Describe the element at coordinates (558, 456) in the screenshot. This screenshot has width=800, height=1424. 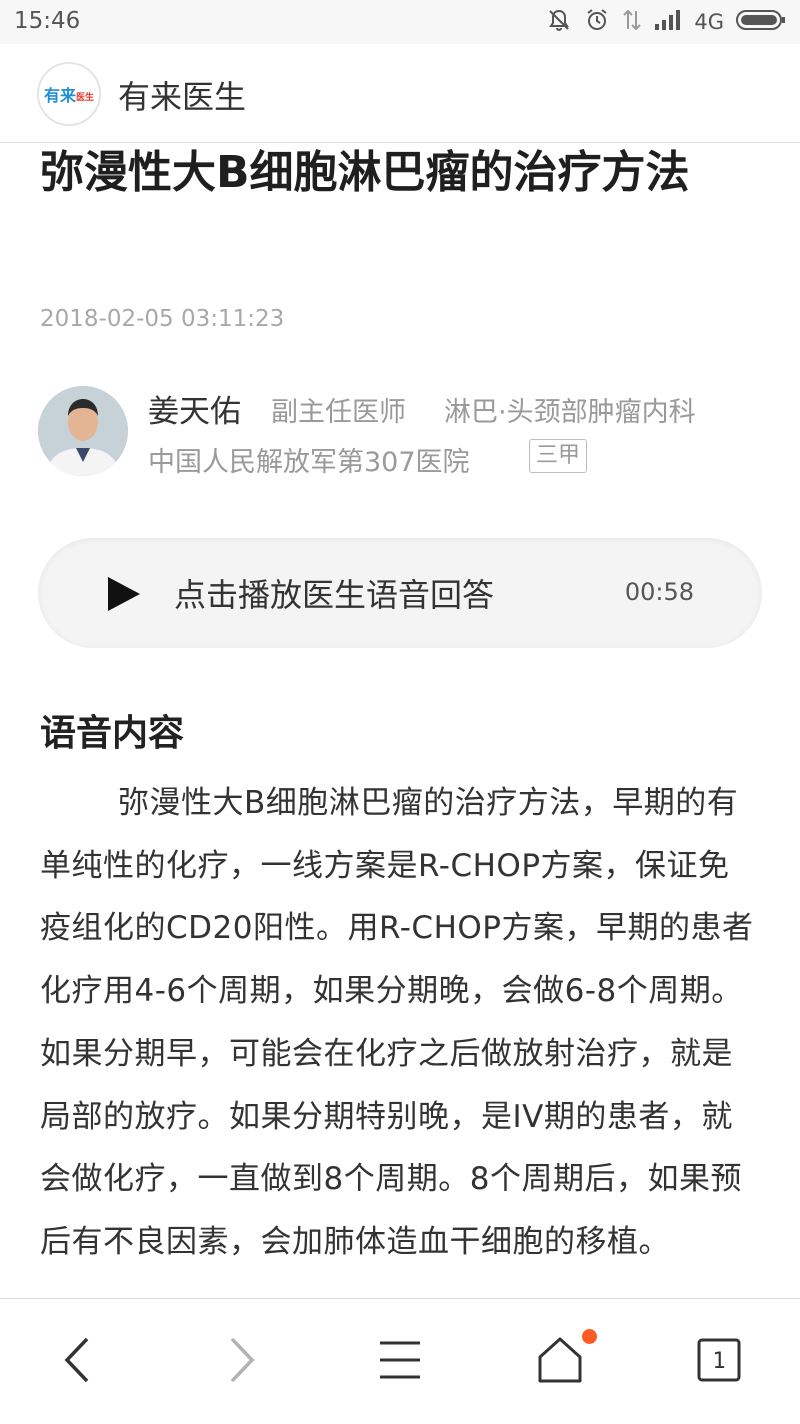
I see `hospital-grade-badge: 三甲` at that location.